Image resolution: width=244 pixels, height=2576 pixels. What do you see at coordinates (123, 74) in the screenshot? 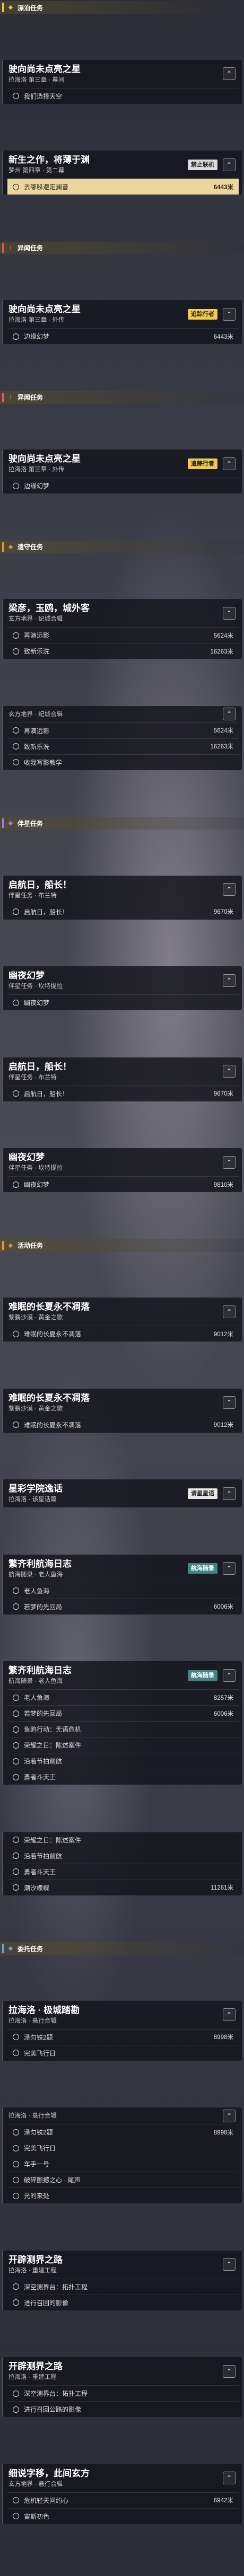
I see `quest-header: 驶向尚未点亮之星 拉海洛 第三章 · 幕间 ⌃` at bounding box center [123, 74].